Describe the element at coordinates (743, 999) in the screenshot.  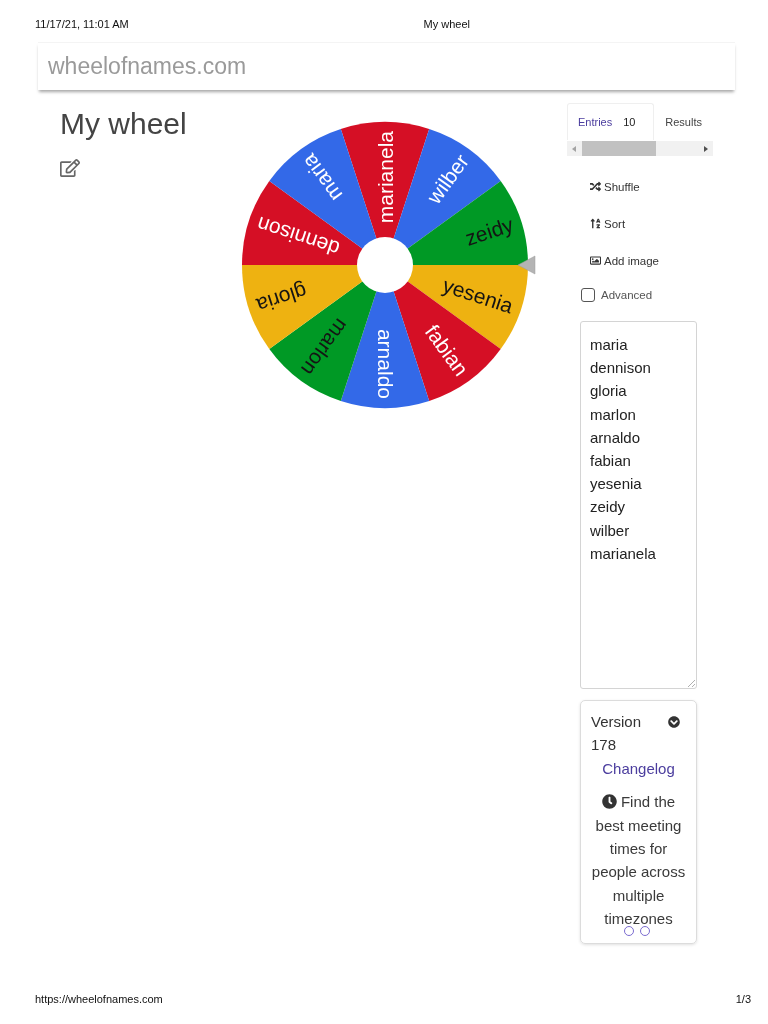
I see `page-number: 1/3` at that location.